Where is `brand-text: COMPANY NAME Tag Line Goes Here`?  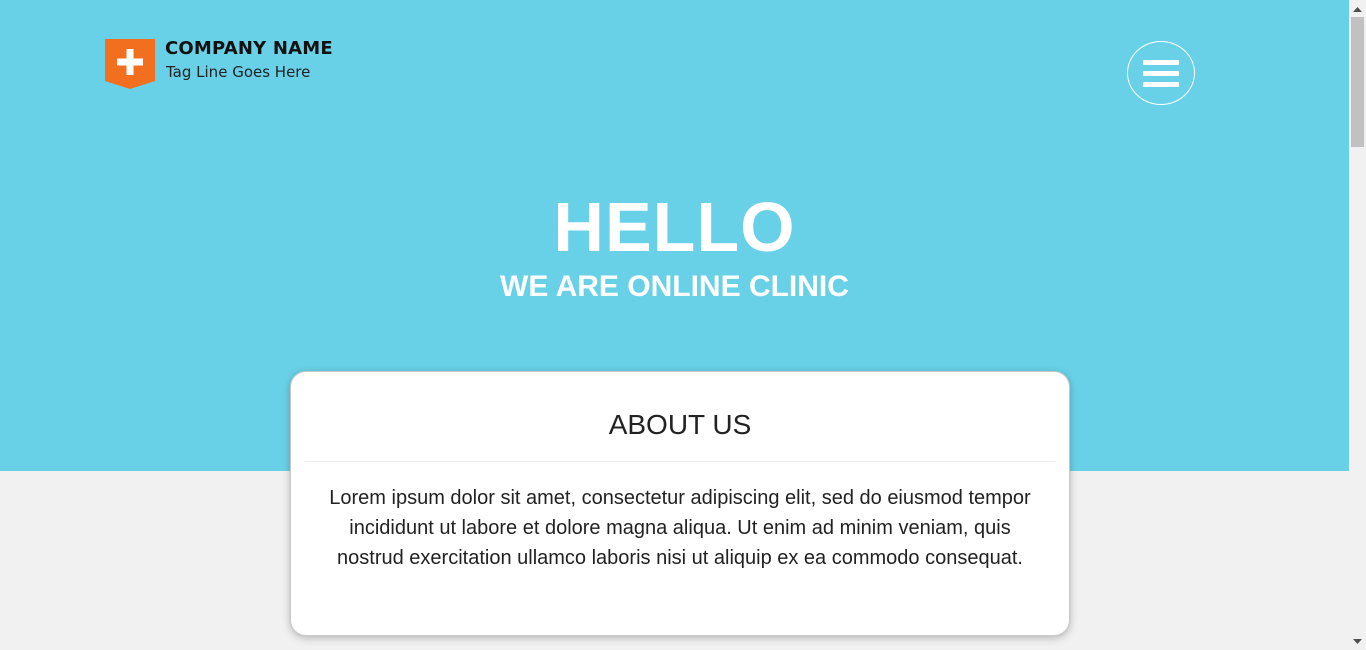 brand-text: COMPANY NAME Tag Line Goes Here is located at coordinates (249, 61).